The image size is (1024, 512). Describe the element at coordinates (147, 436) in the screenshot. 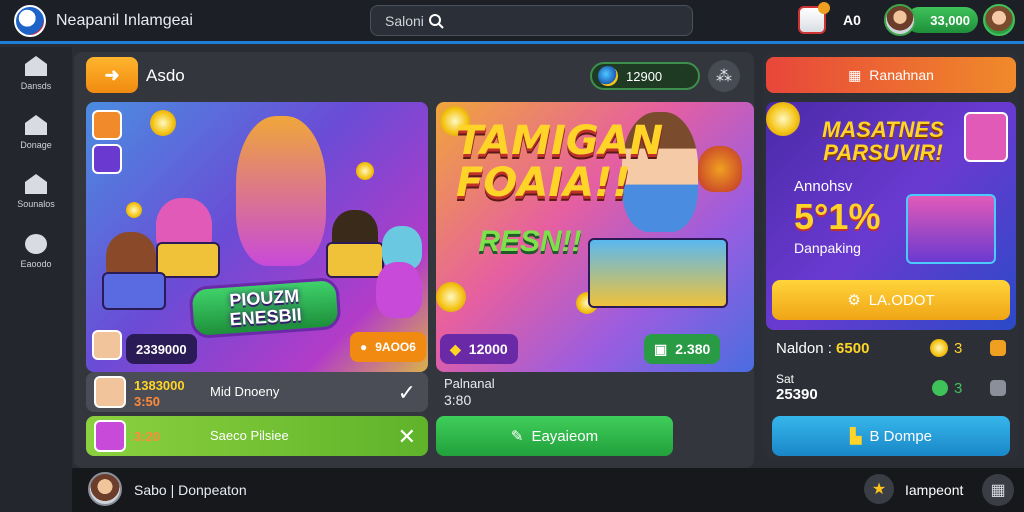

I see `row-score: 3:20` at that location.